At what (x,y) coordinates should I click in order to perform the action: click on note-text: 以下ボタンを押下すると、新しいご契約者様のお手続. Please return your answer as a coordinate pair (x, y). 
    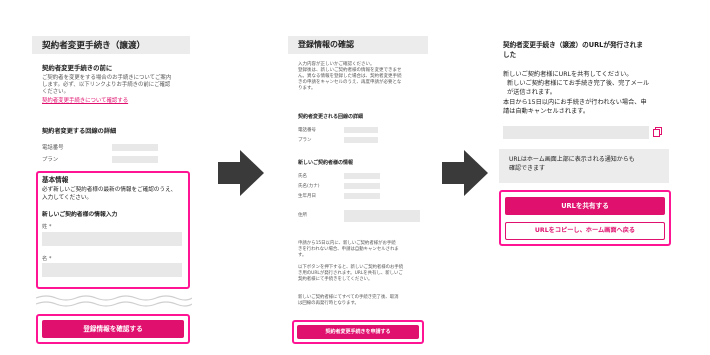
    Looking at the image, I should click on (351, 267).